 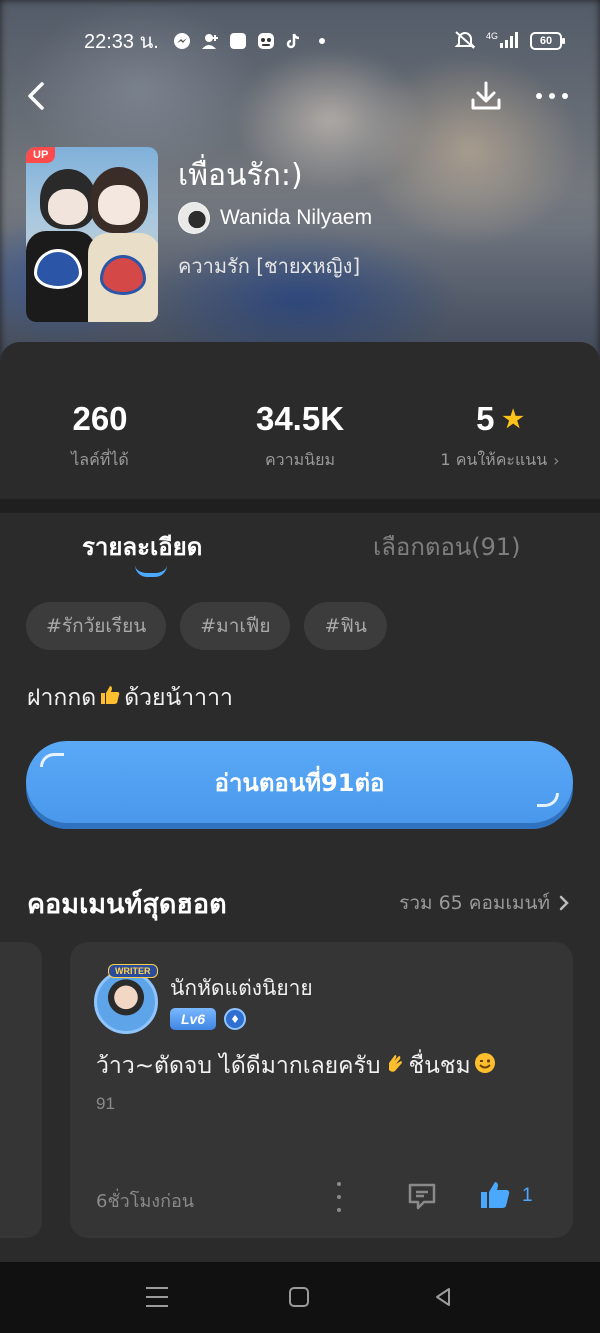 What do you see at coordinates (266, 41) in the screenshot?
I see `app-face-icon` at bounding box center [266, 41].